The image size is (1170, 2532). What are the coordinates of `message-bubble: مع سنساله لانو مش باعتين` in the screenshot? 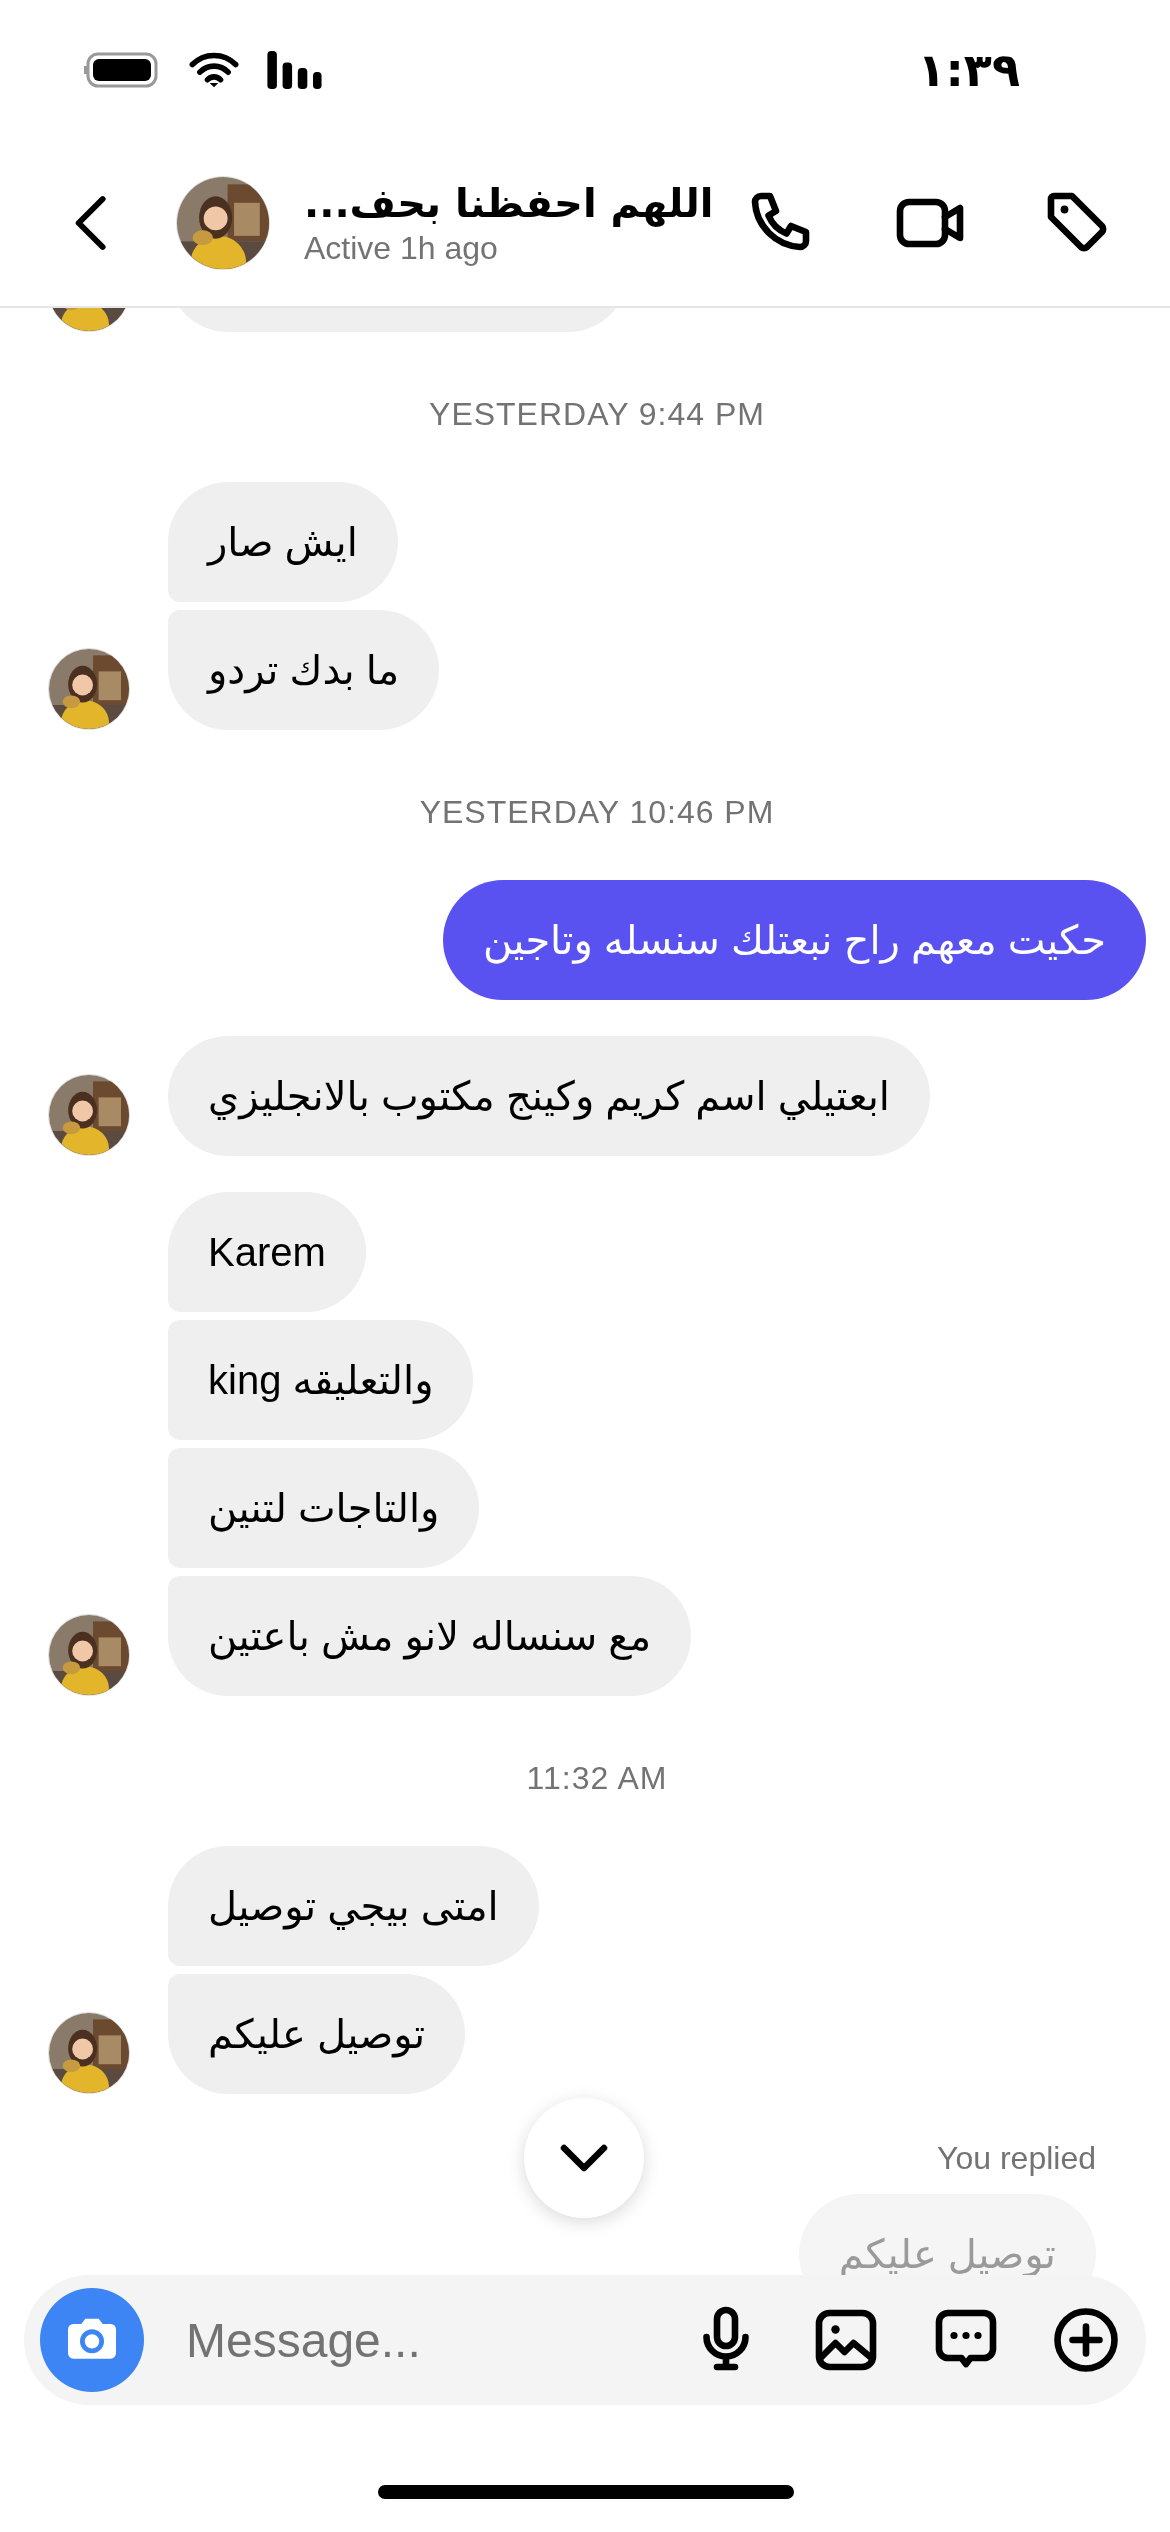 It's located at (430, 1636).